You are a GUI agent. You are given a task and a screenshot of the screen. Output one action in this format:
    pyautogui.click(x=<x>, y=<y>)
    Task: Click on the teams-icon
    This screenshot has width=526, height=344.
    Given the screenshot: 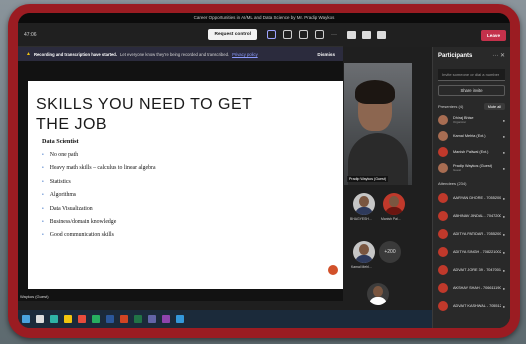 What is the action you would take?
    pyautogui.click(x=152, y=319)
    